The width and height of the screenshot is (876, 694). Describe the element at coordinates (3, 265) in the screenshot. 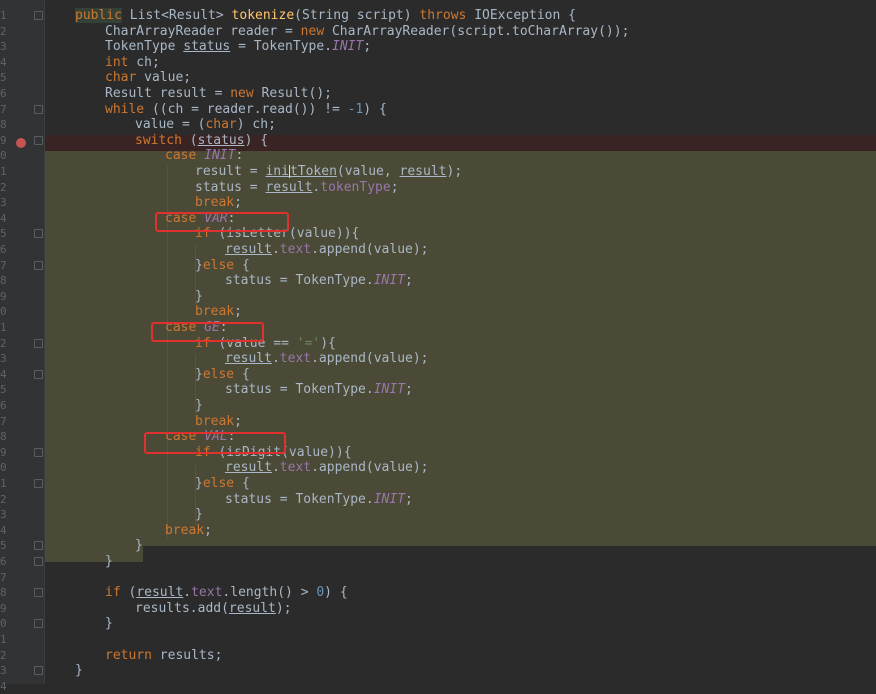

I see `line-number: 7` at that location.